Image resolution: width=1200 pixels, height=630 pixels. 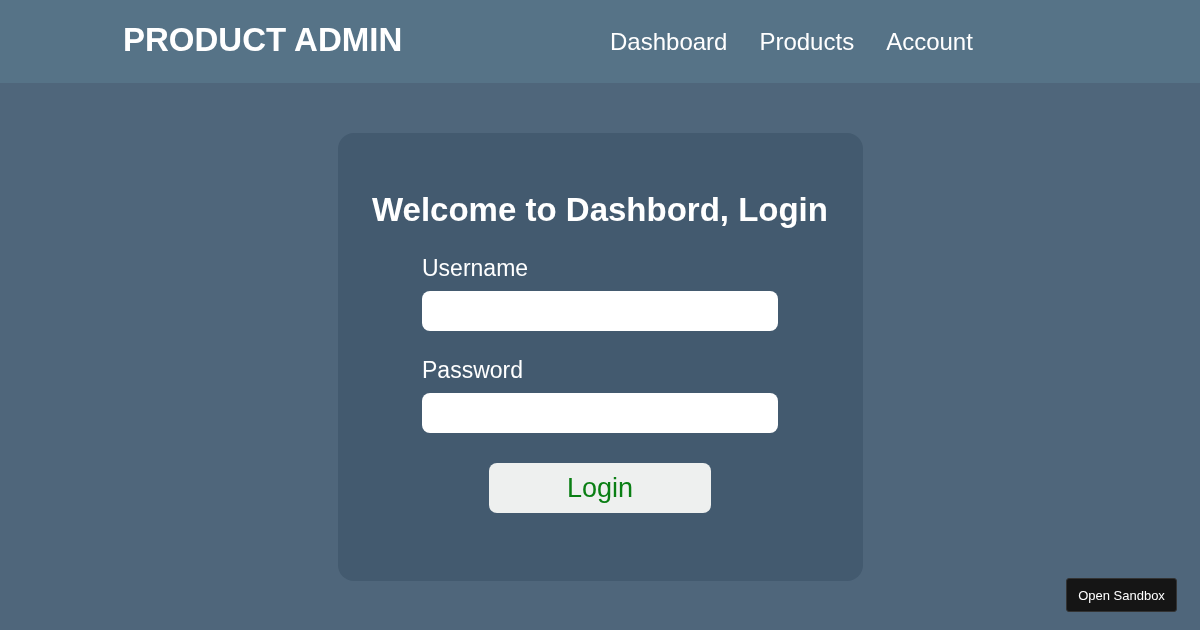 I want to click on login-button: Login, so click(x=600, y=488).